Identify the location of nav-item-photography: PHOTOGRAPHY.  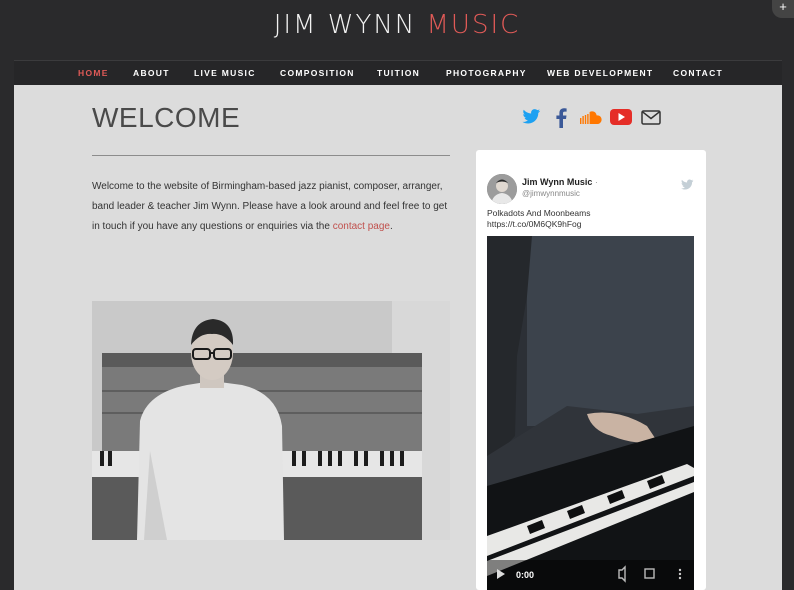
(486, 73).